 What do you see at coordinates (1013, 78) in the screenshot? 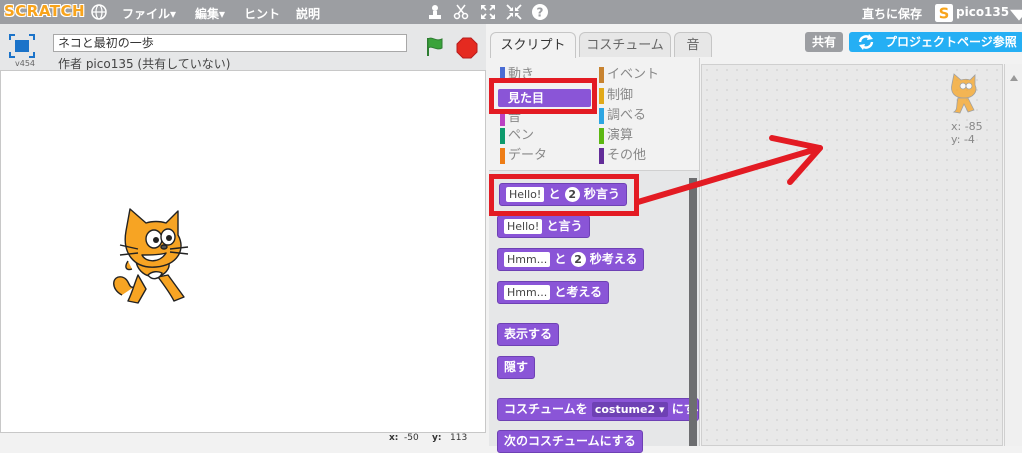
I see `scroll-up-icon` at bounding box center [1013, 78].